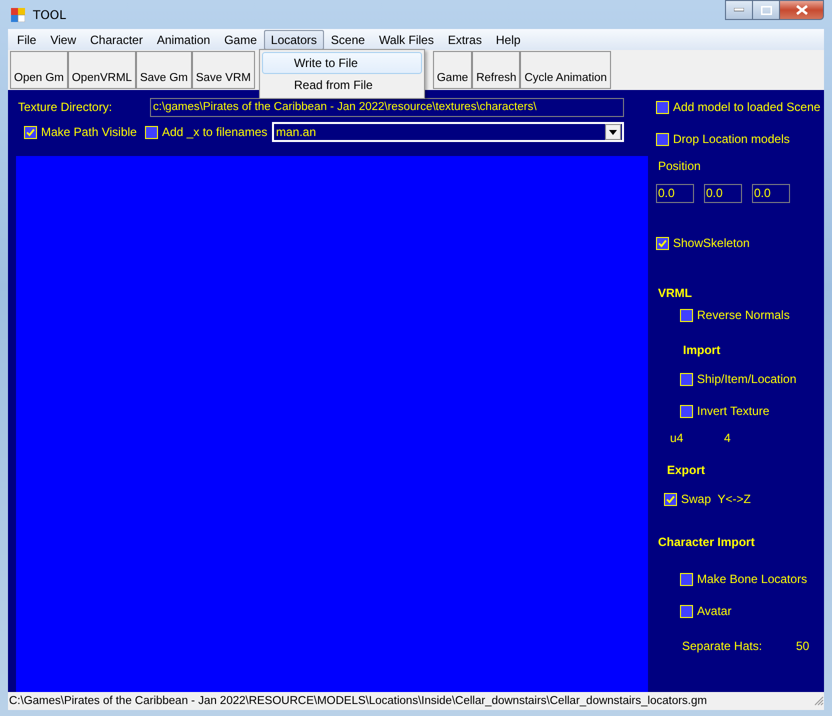  I want to click on section-heading: Export, so click(686, 470).